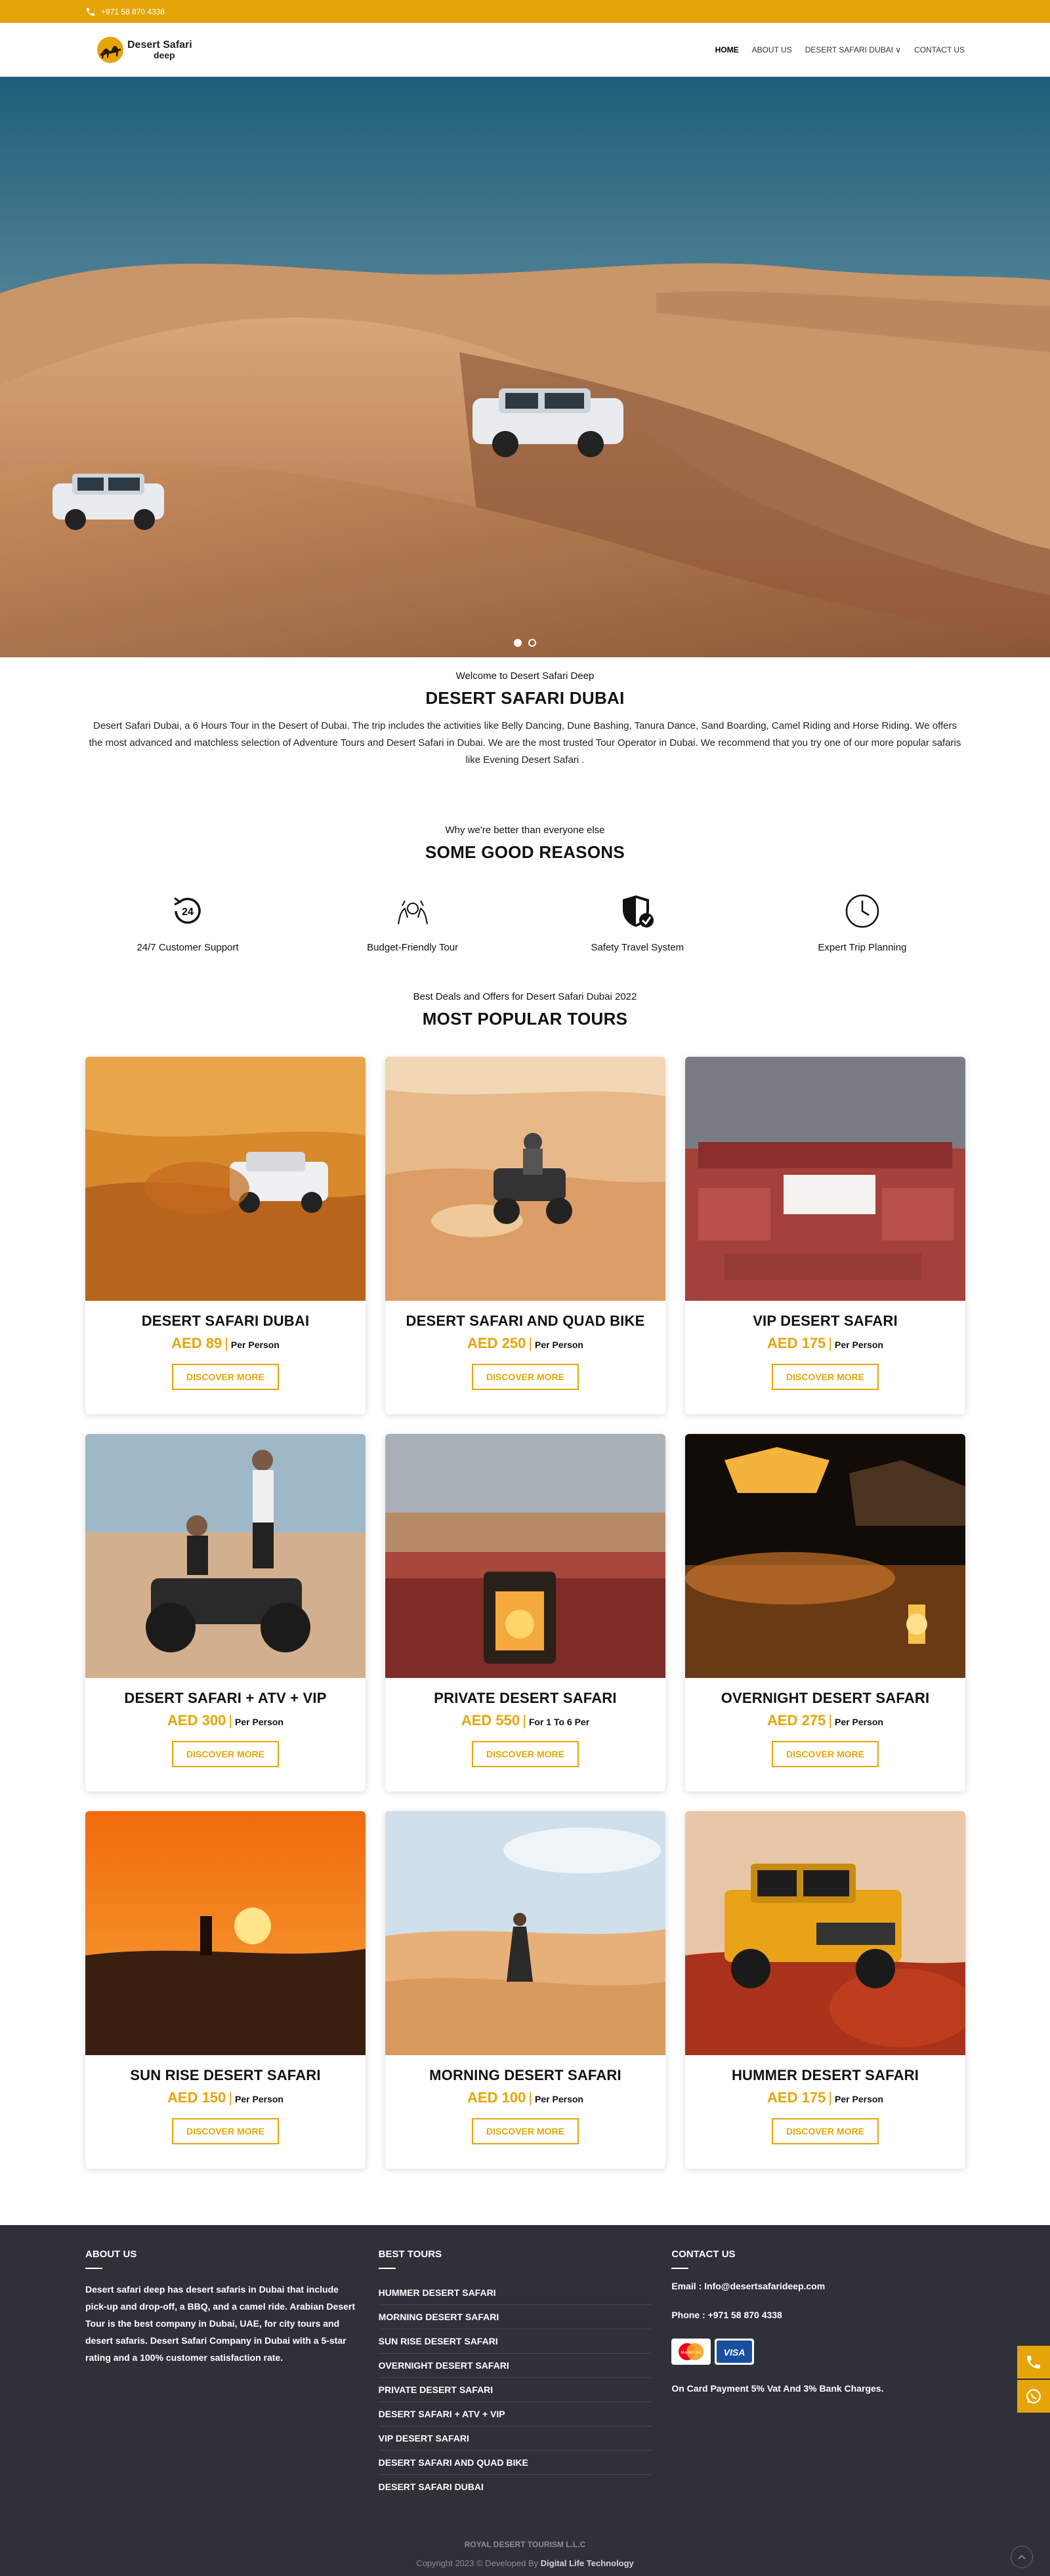  I want to click on lantern-camp-image, so click(525, 1556).